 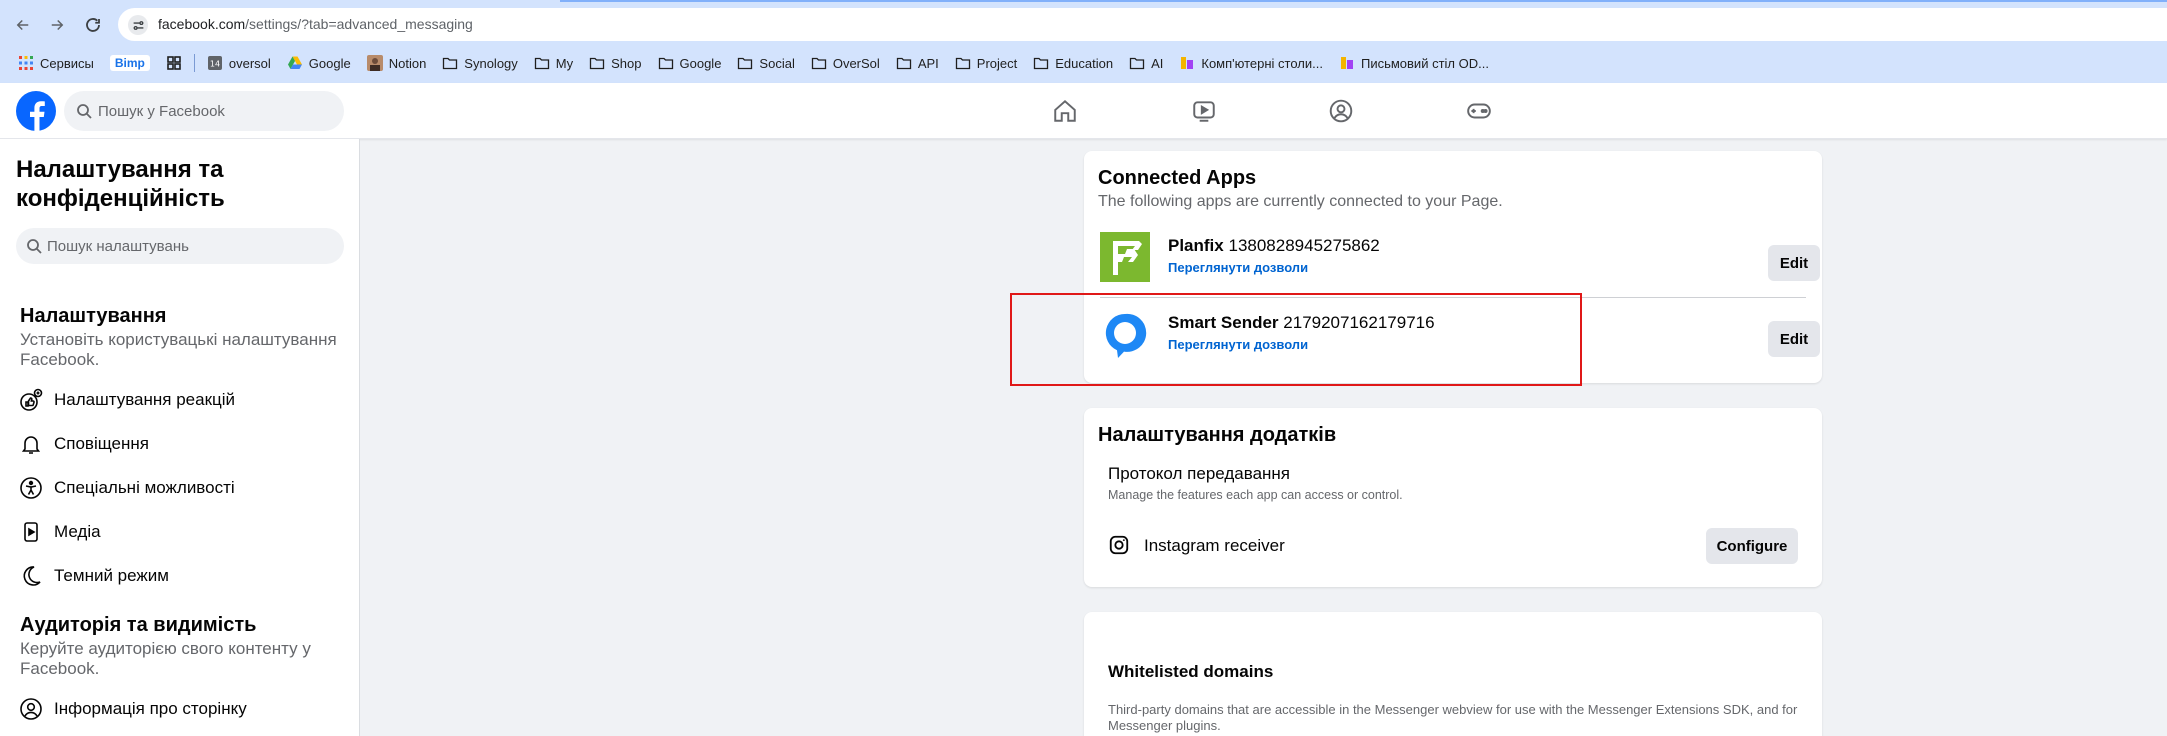 What do you see at coordinates (1238, 267) in the screenshot?
I see `view-permissions-link: Переглянути дозволи` at bounding box center [1238, 267].